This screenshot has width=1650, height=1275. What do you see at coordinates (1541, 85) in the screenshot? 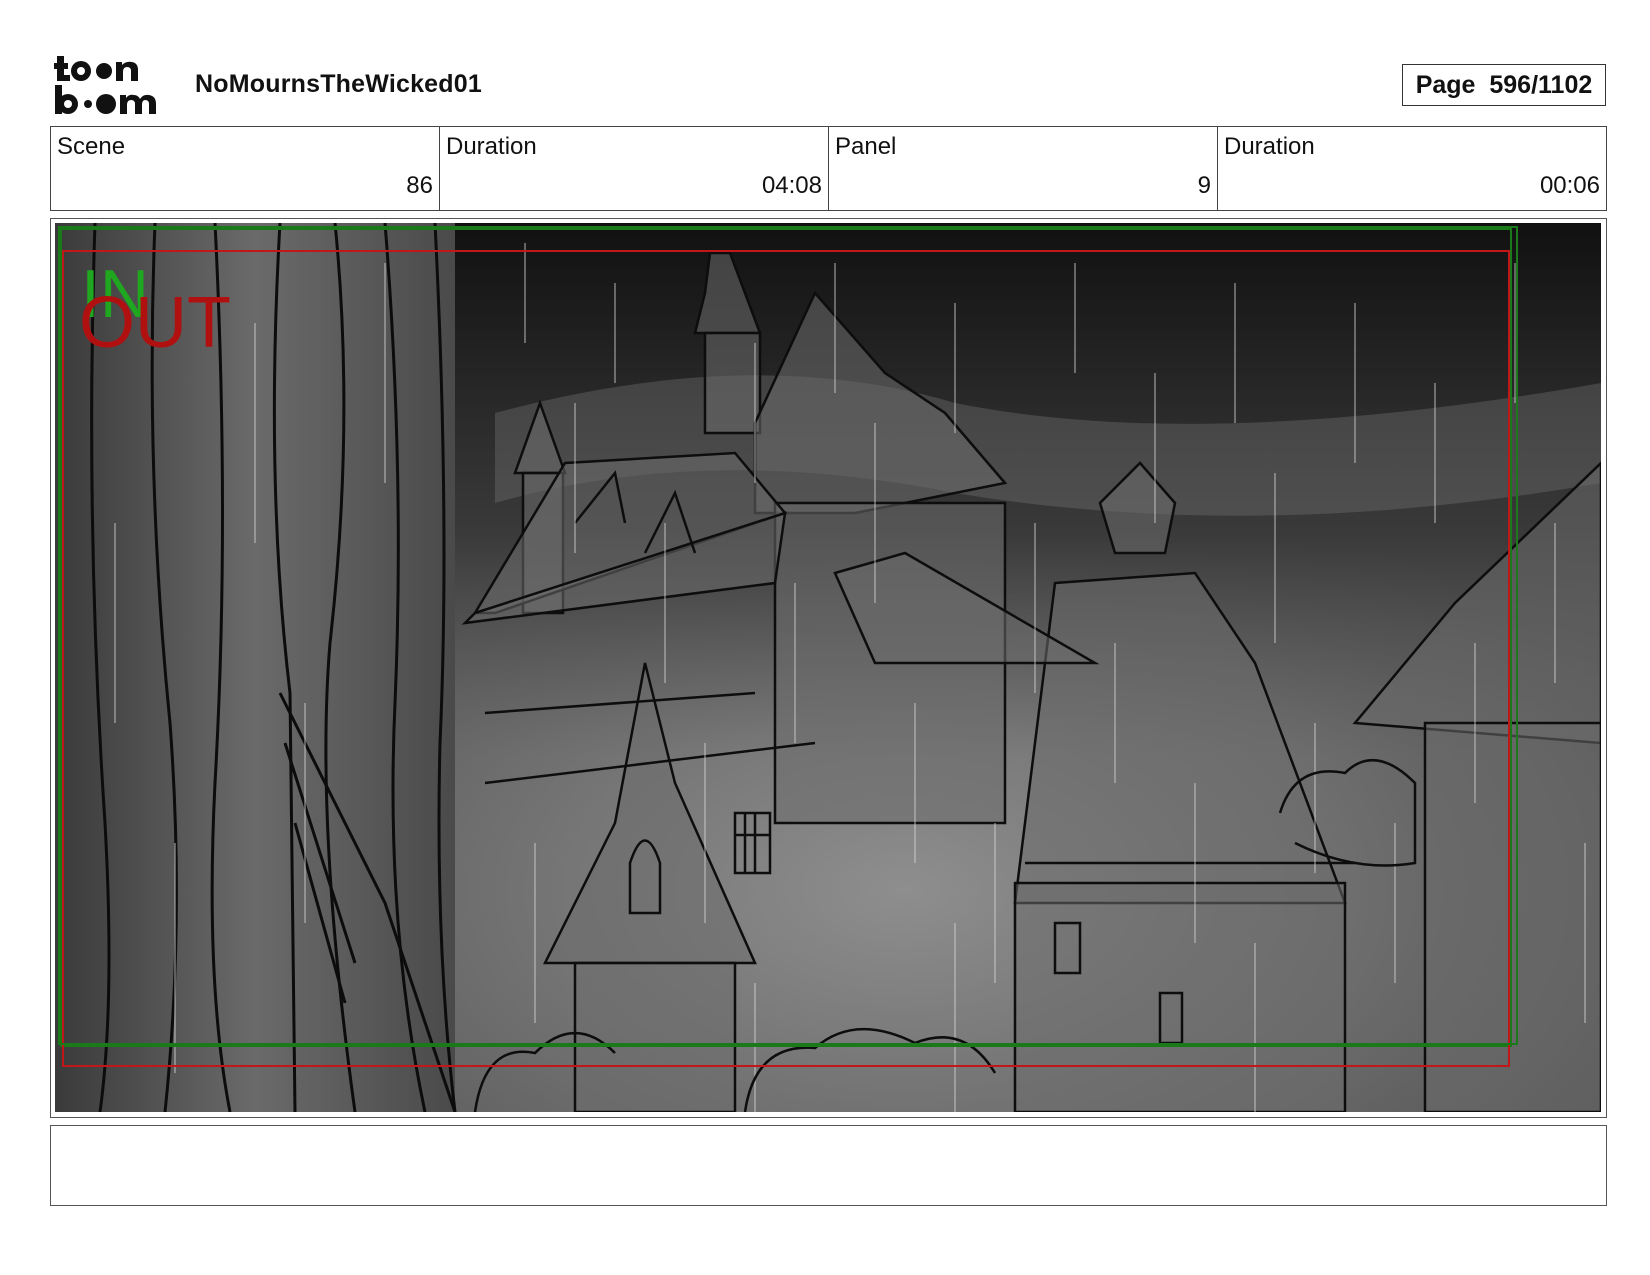
I see `page-number: 596/1102` at bounding box center [1541, 85].